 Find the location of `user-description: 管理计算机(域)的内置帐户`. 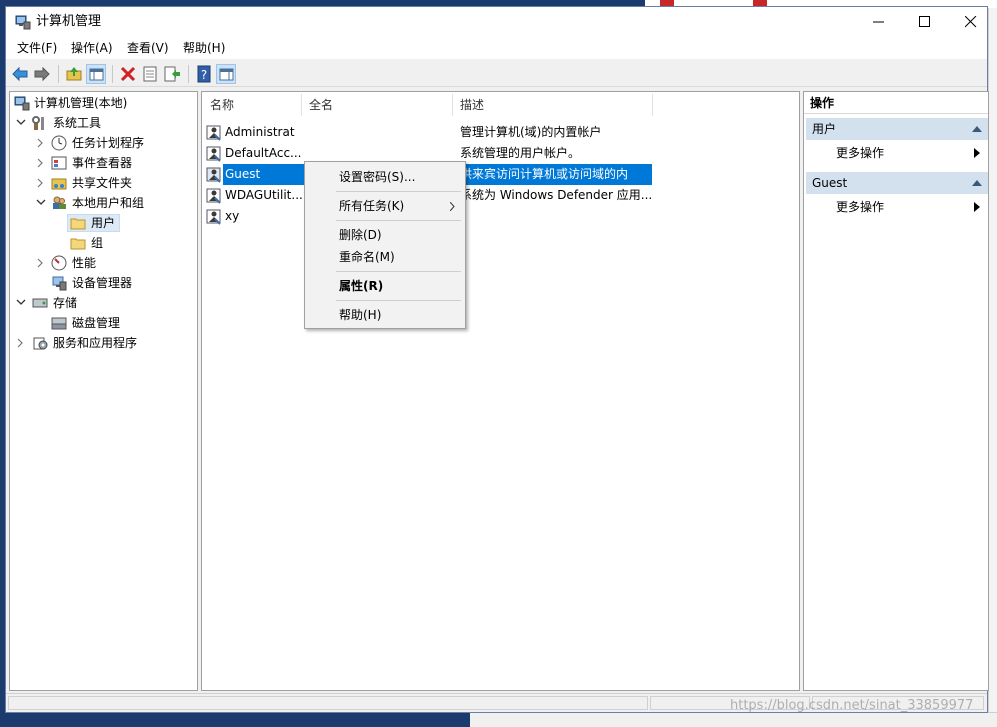

user-description: 管理计算机(域)的内置帐户 is located at coordinates (531, 132).